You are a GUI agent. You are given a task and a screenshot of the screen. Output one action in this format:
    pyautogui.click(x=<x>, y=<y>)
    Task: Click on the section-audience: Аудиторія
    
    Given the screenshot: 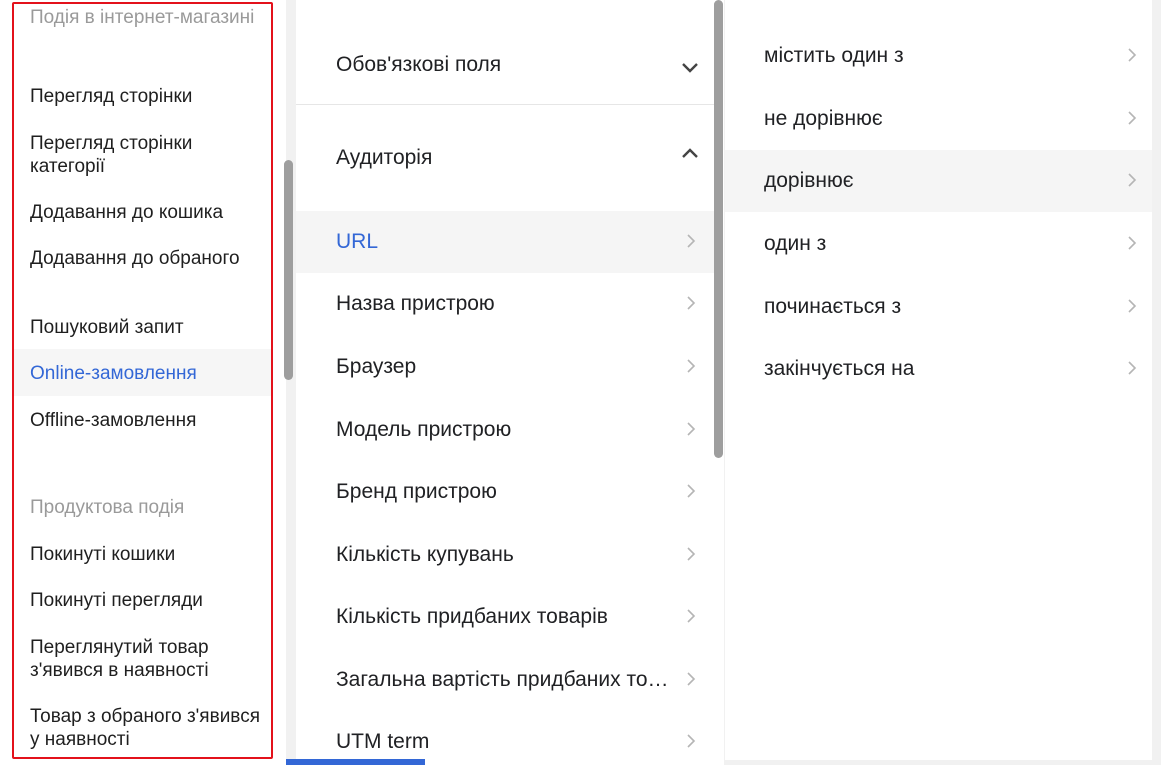 What is the action you would take?
    pyautogui.click(x=506, y=158)
    